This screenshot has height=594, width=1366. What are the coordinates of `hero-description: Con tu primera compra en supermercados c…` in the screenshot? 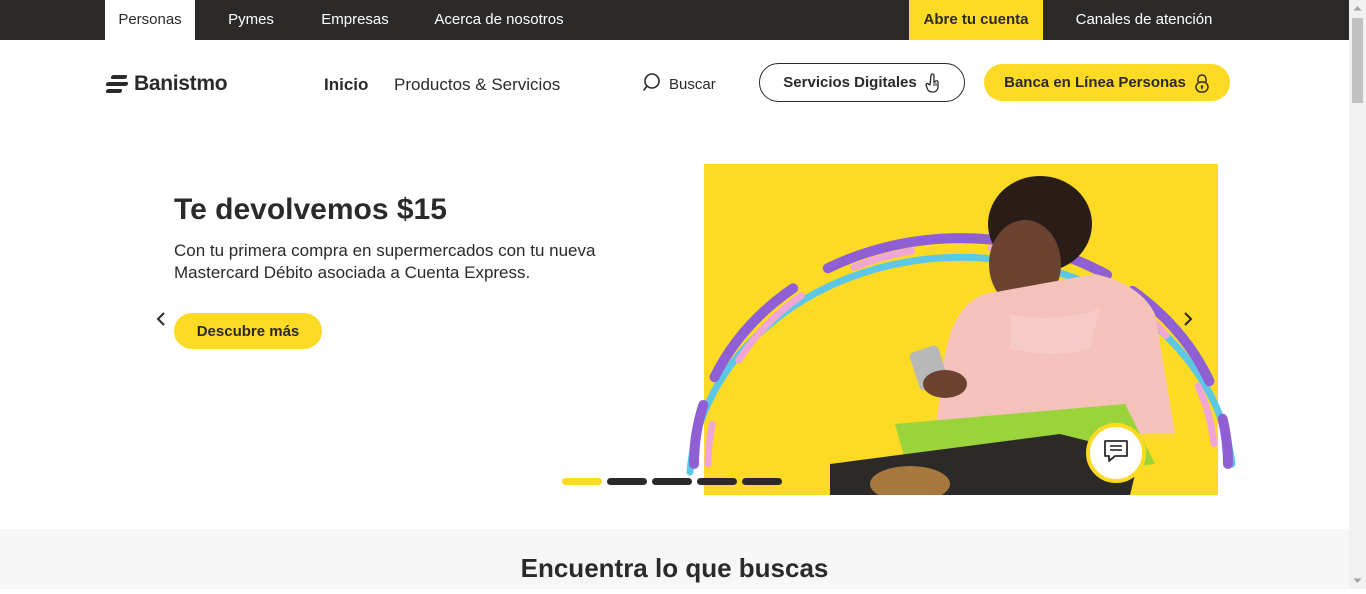 It's located at (385, 261).